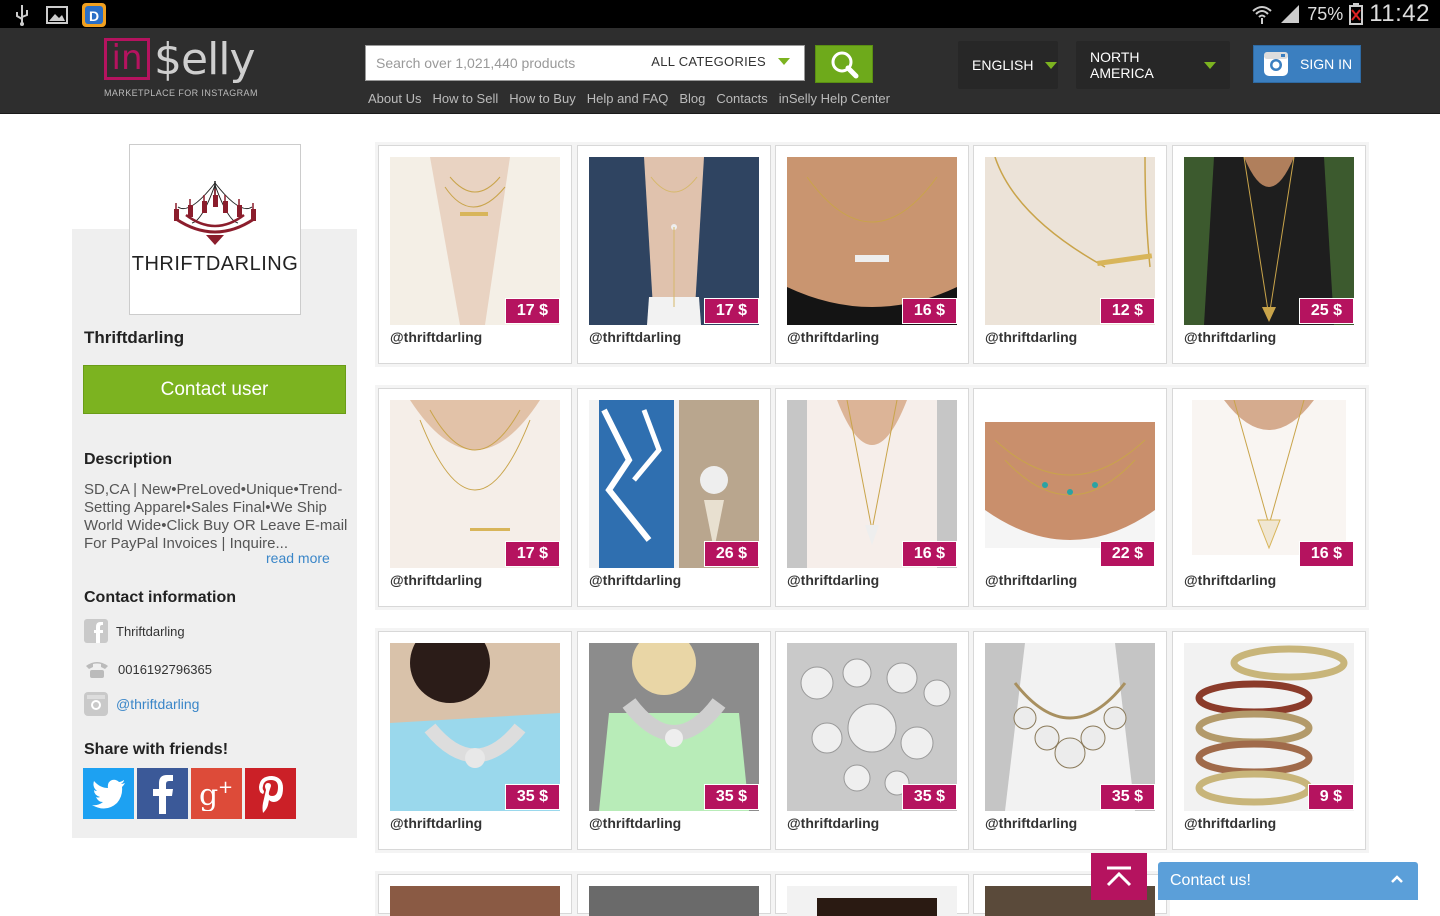  What do you see at coordinates (270, 793) in the screenshot?
I see `share-pinterest-button` at bounding box center [270, 793].